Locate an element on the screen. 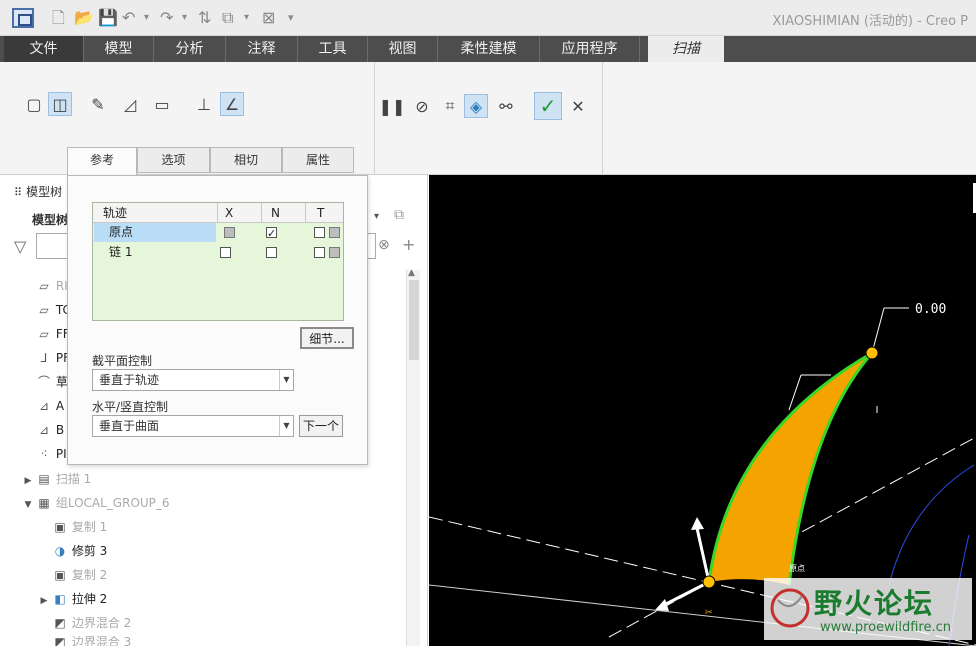  tree-item: ⊿ A is located at coordinates (50, 406).